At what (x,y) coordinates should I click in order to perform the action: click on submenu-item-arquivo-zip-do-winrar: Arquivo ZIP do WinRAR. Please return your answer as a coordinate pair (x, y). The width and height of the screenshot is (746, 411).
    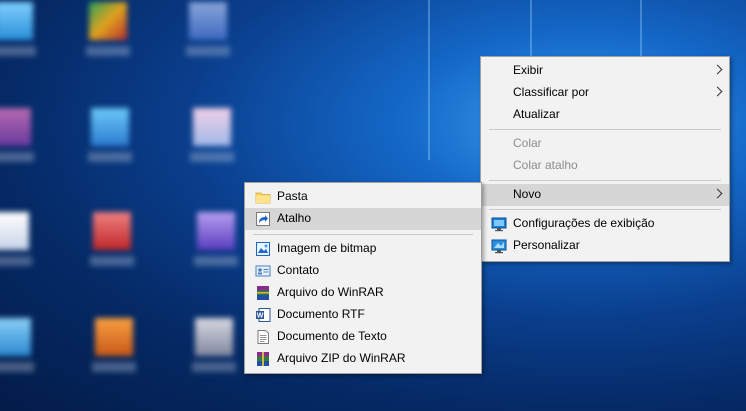
    Looking at the image, I should click on (363, 359).